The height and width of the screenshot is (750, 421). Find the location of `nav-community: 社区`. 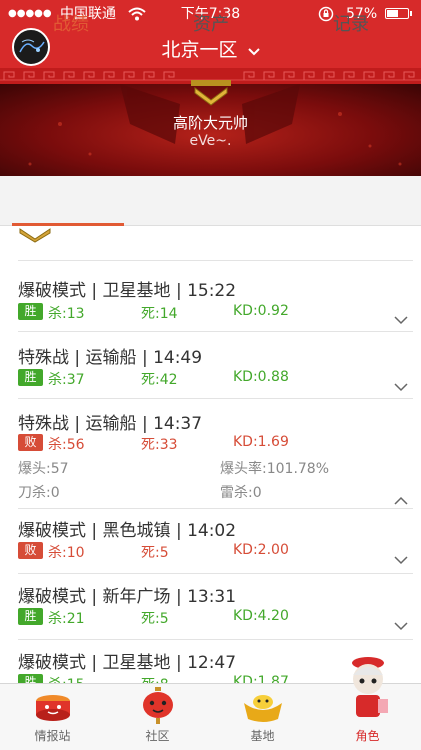

nav-community: 社区 is located at coordinates (157, 716).